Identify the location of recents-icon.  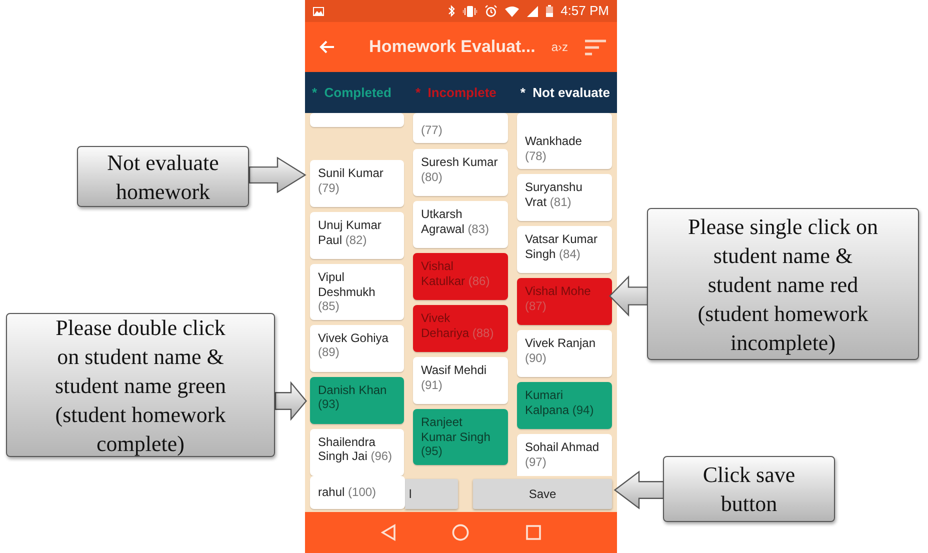
(533, 532).